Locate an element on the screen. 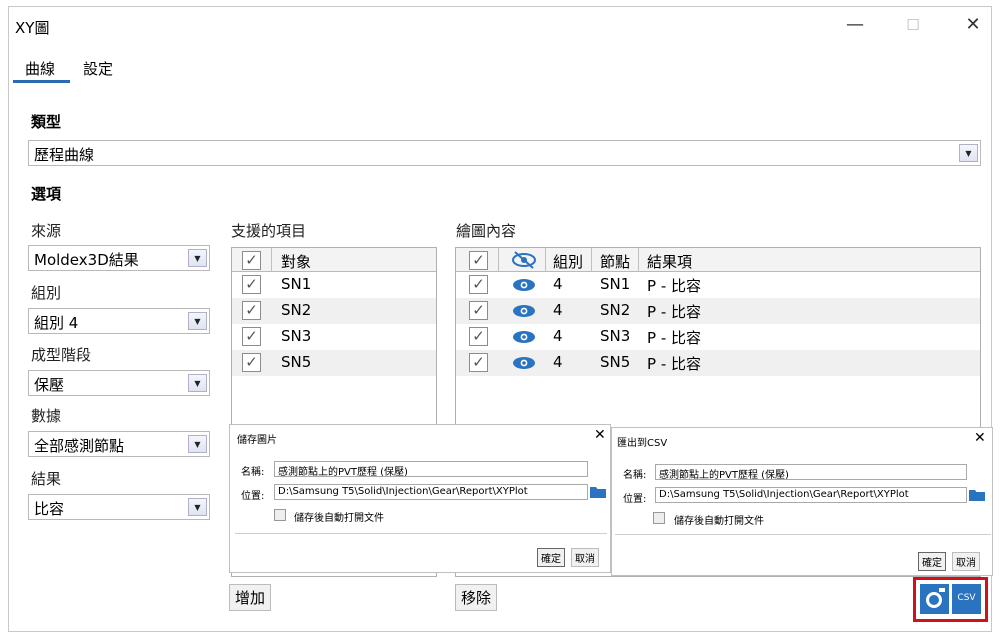  source-select-value: Moldex3D結果 is located at coordinates (86, 260).